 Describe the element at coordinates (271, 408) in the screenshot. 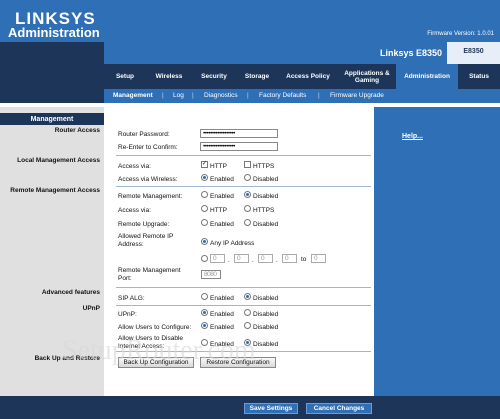

I see `save-settings-button: Save Settings` at that location.